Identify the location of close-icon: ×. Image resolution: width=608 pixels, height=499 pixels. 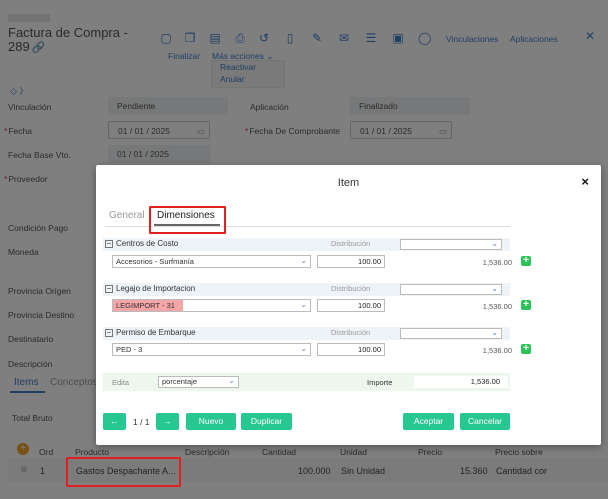
(585, 181).